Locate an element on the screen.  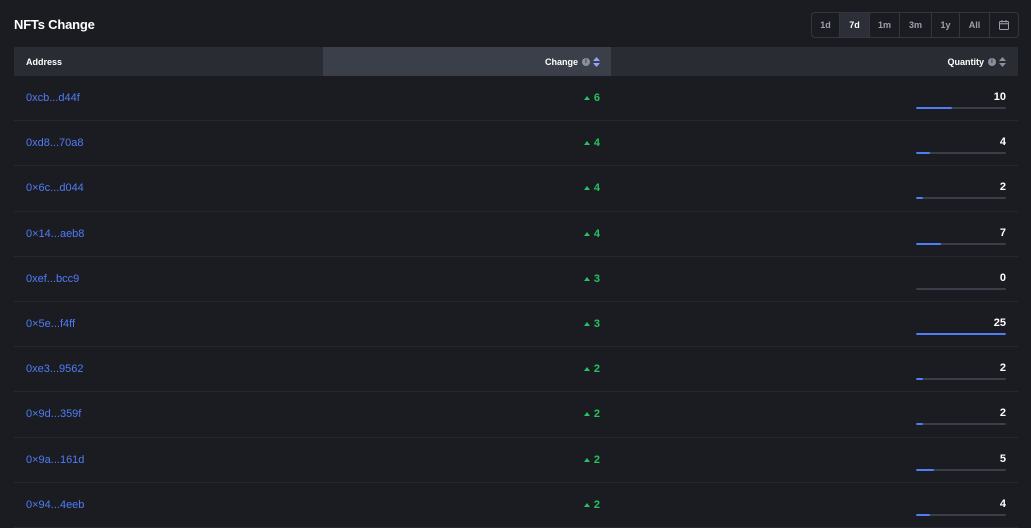
range-button-1y: 1y is located at coordinates (946, 25).